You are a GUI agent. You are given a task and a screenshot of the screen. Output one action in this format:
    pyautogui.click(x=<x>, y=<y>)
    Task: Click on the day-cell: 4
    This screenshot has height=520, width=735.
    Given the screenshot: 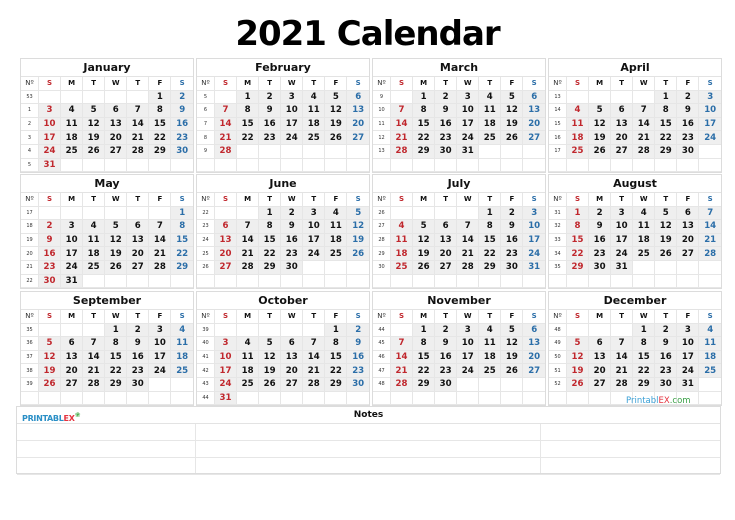 What is the action you would take?
    pyautogui.click(x=72, y=110)
    